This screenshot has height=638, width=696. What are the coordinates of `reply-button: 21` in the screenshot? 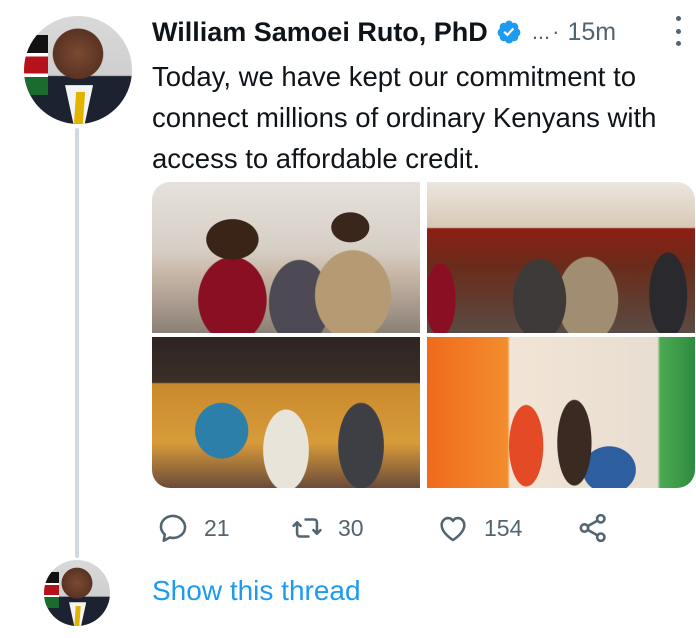 It's located at (193, 528).